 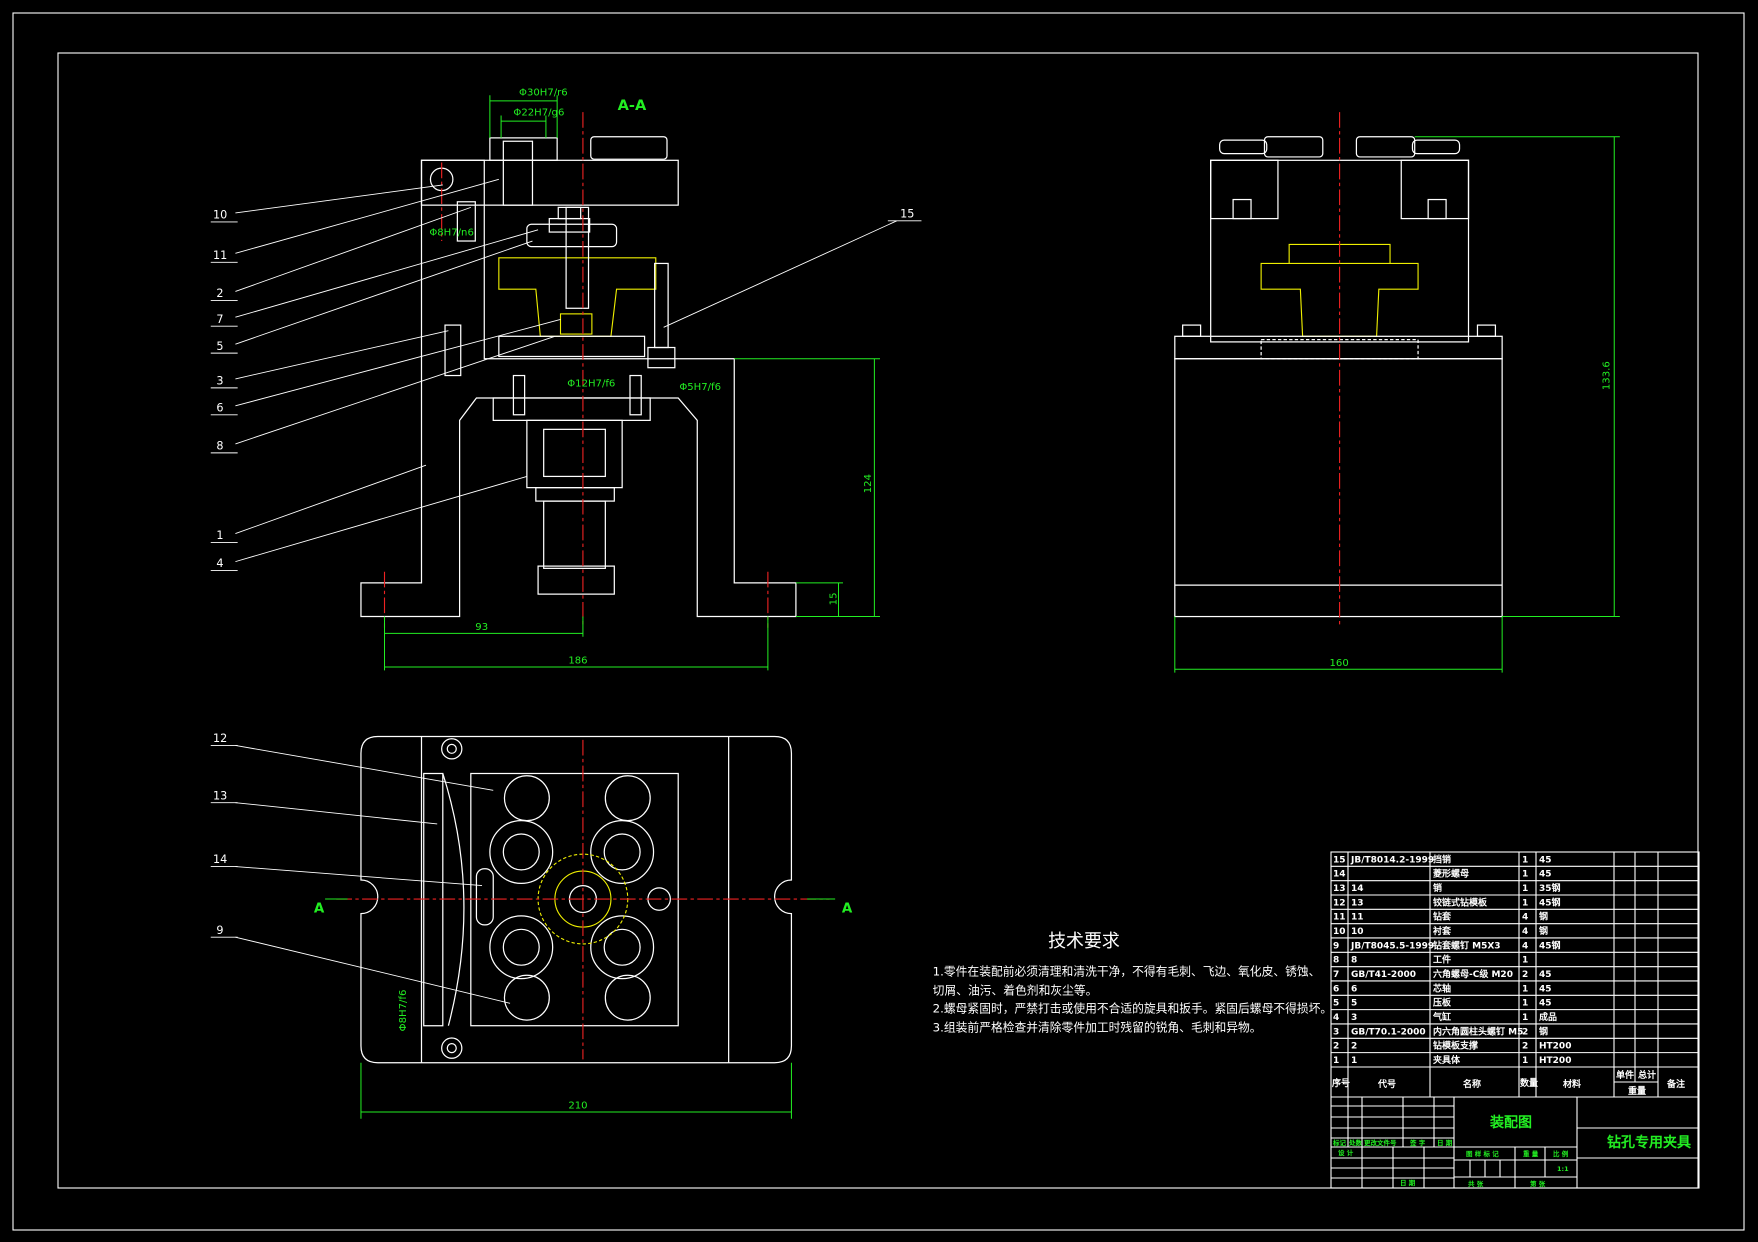 What do you see at coordinates (1380, 1142) in the screenshot?
I see `label-change-doc: 更改文件号` at bounding box center [1380, 1142].